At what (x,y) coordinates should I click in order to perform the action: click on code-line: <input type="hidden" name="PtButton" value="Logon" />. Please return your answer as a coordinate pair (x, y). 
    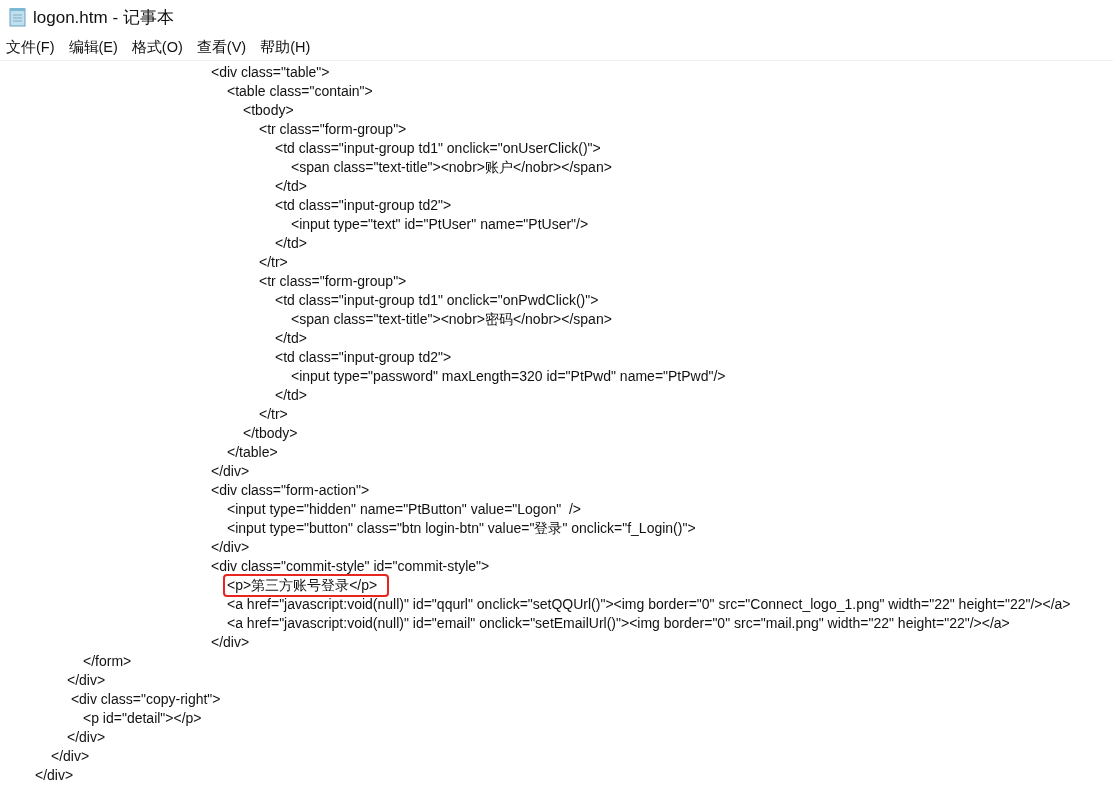
    Looking at the image, I should click on (404, 509).